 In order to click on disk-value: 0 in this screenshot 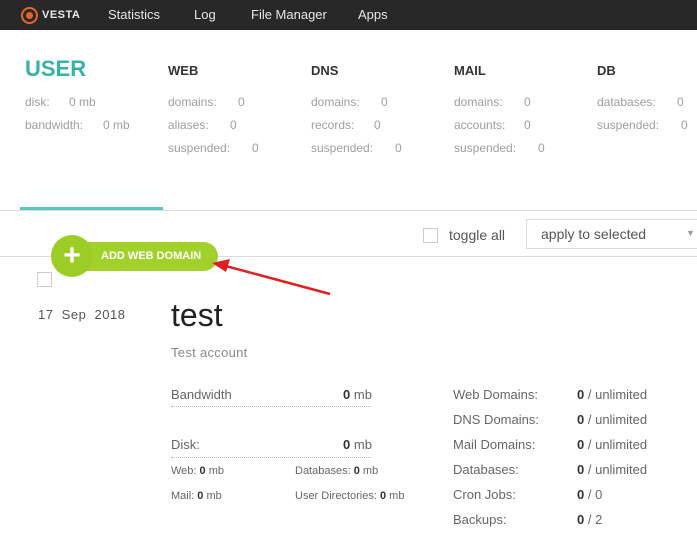, I will do `click(347, 444)`.